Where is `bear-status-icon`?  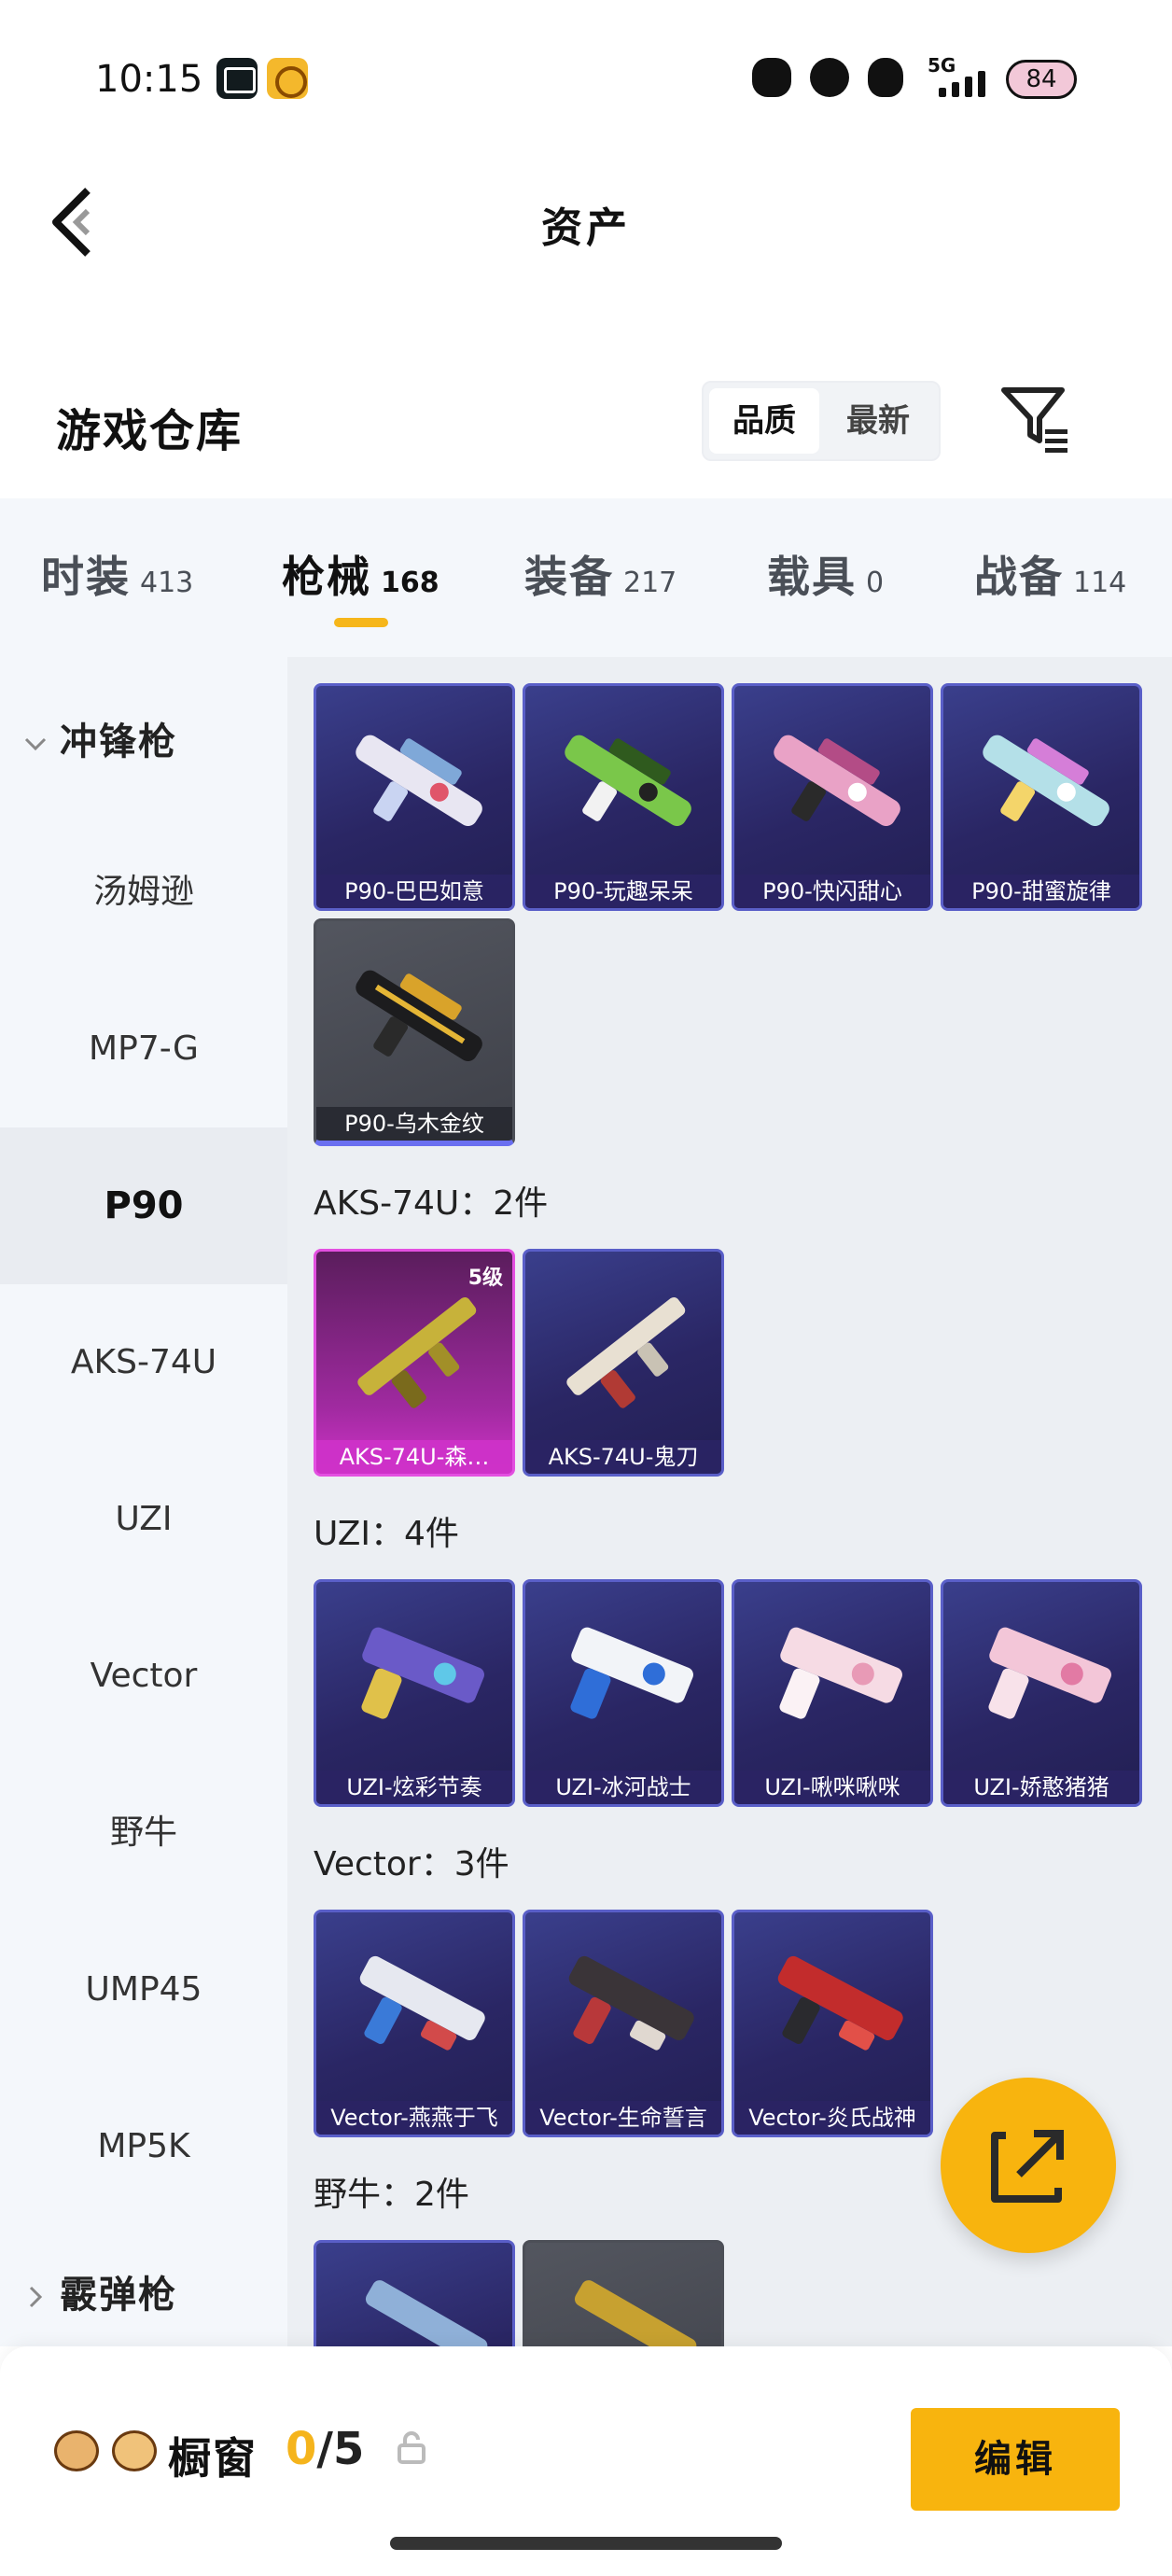
bear-status-icon is located at coordinates (829, 77).